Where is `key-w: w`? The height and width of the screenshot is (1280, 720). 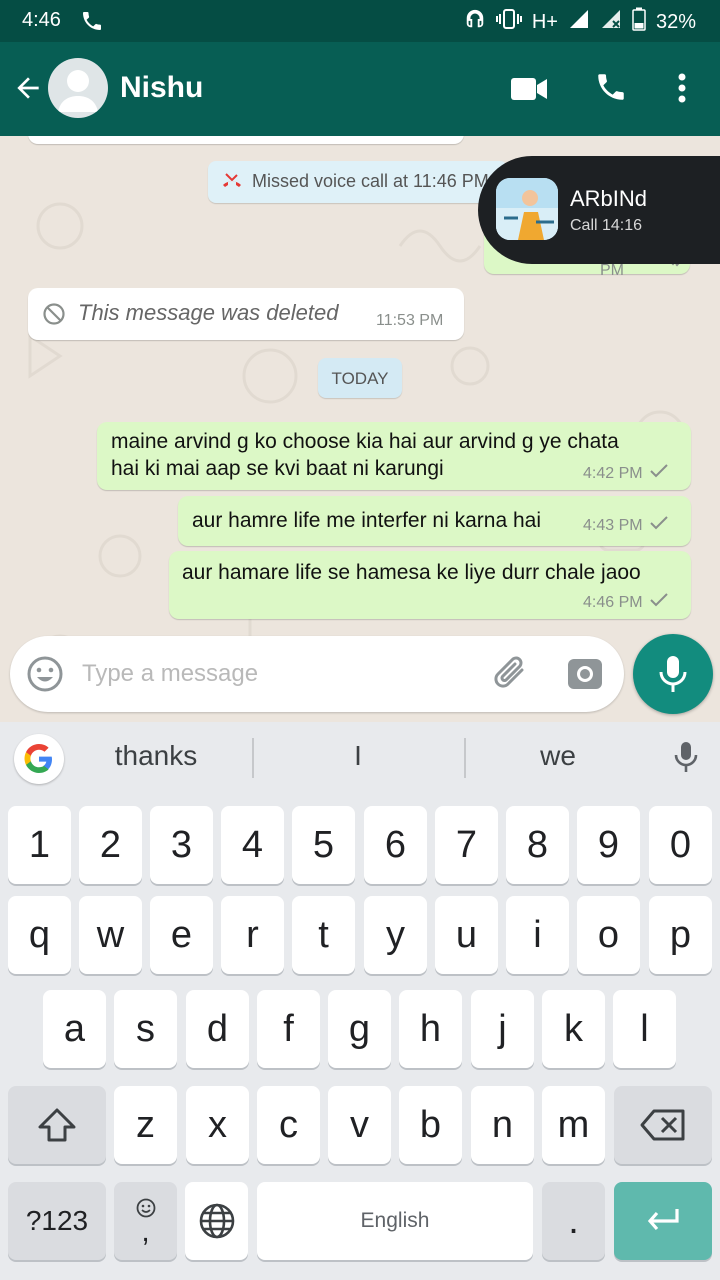 key-w: w is located at coordinates (110, 935).